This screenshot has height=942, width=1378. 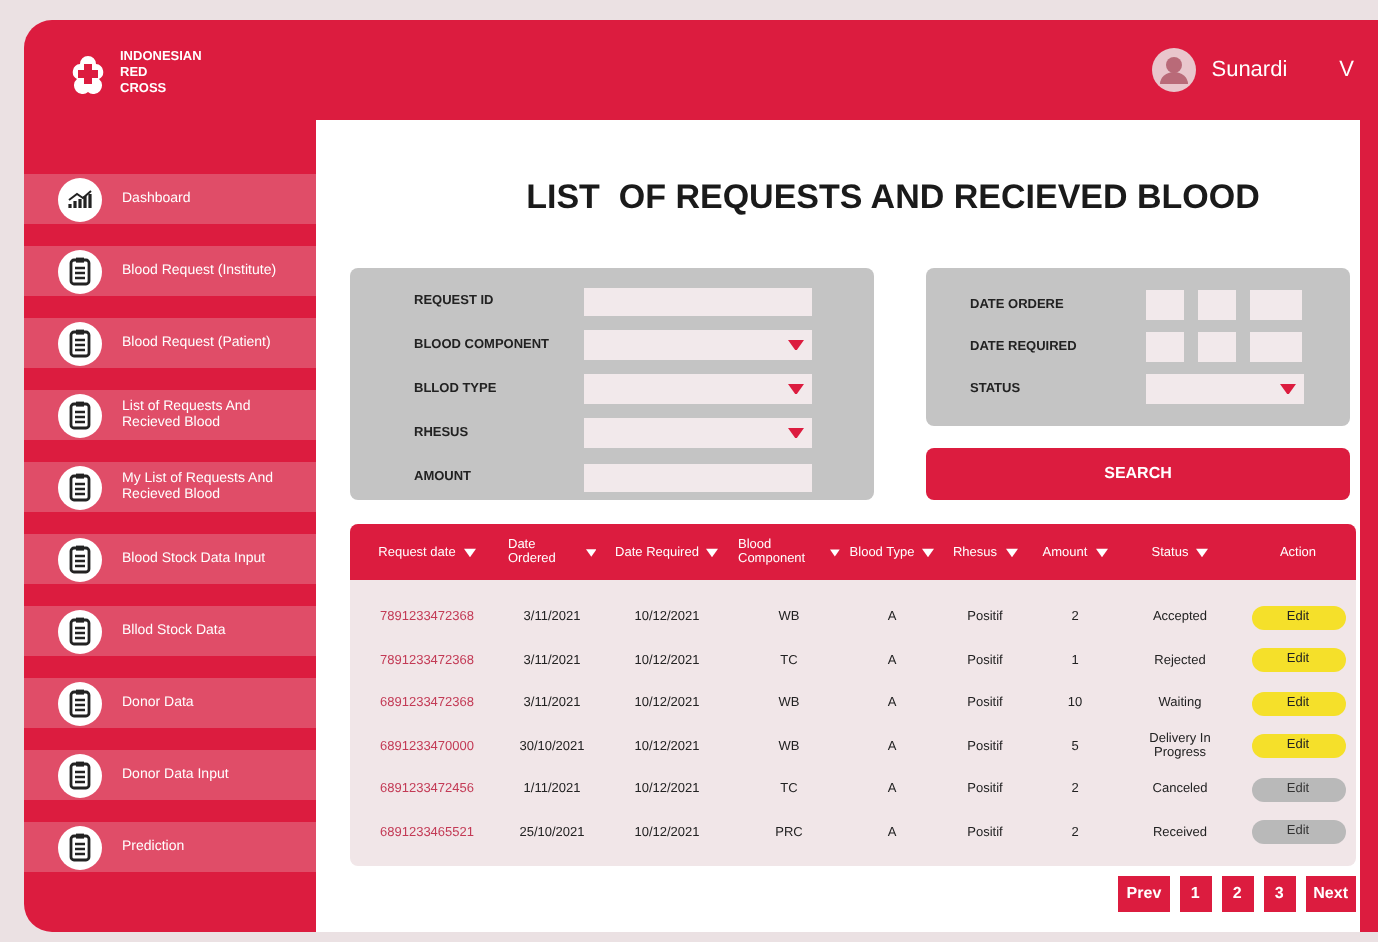 What do you see at coordinates (1237, 894) in the screenshot?
I see `page-button: 2` at bounding box center [1237, 894].